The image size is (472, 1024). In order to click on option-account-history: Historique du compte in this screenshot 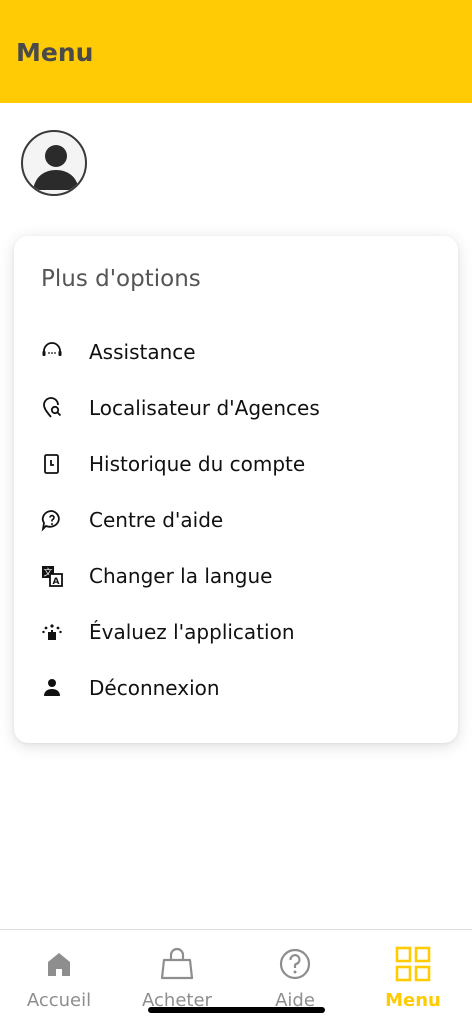, I will do `click(236, 464)`.